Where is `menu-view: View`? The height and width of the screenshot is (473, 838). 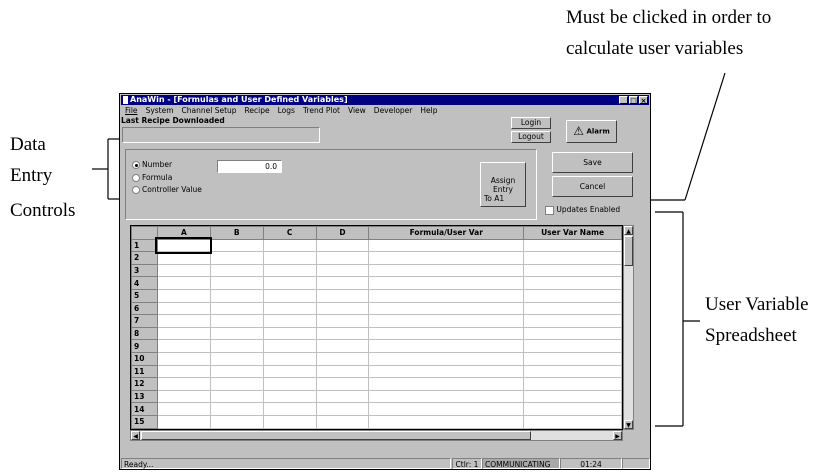
menu-view: View is located at coordinates (357, 110).